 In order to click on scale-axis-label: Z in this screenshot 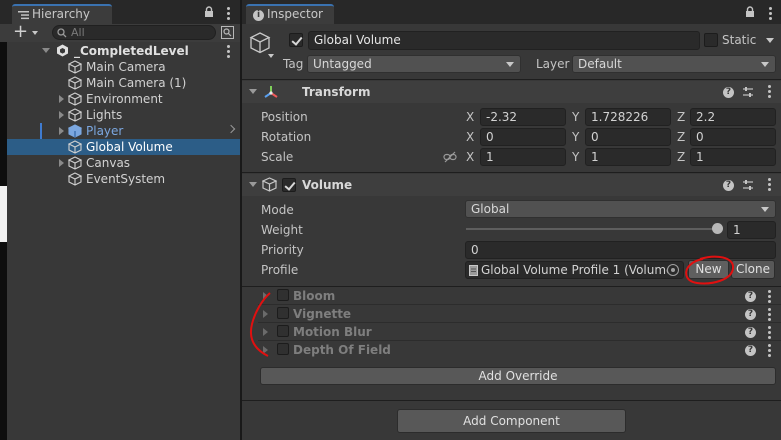, I will do `click(681, 157)`.